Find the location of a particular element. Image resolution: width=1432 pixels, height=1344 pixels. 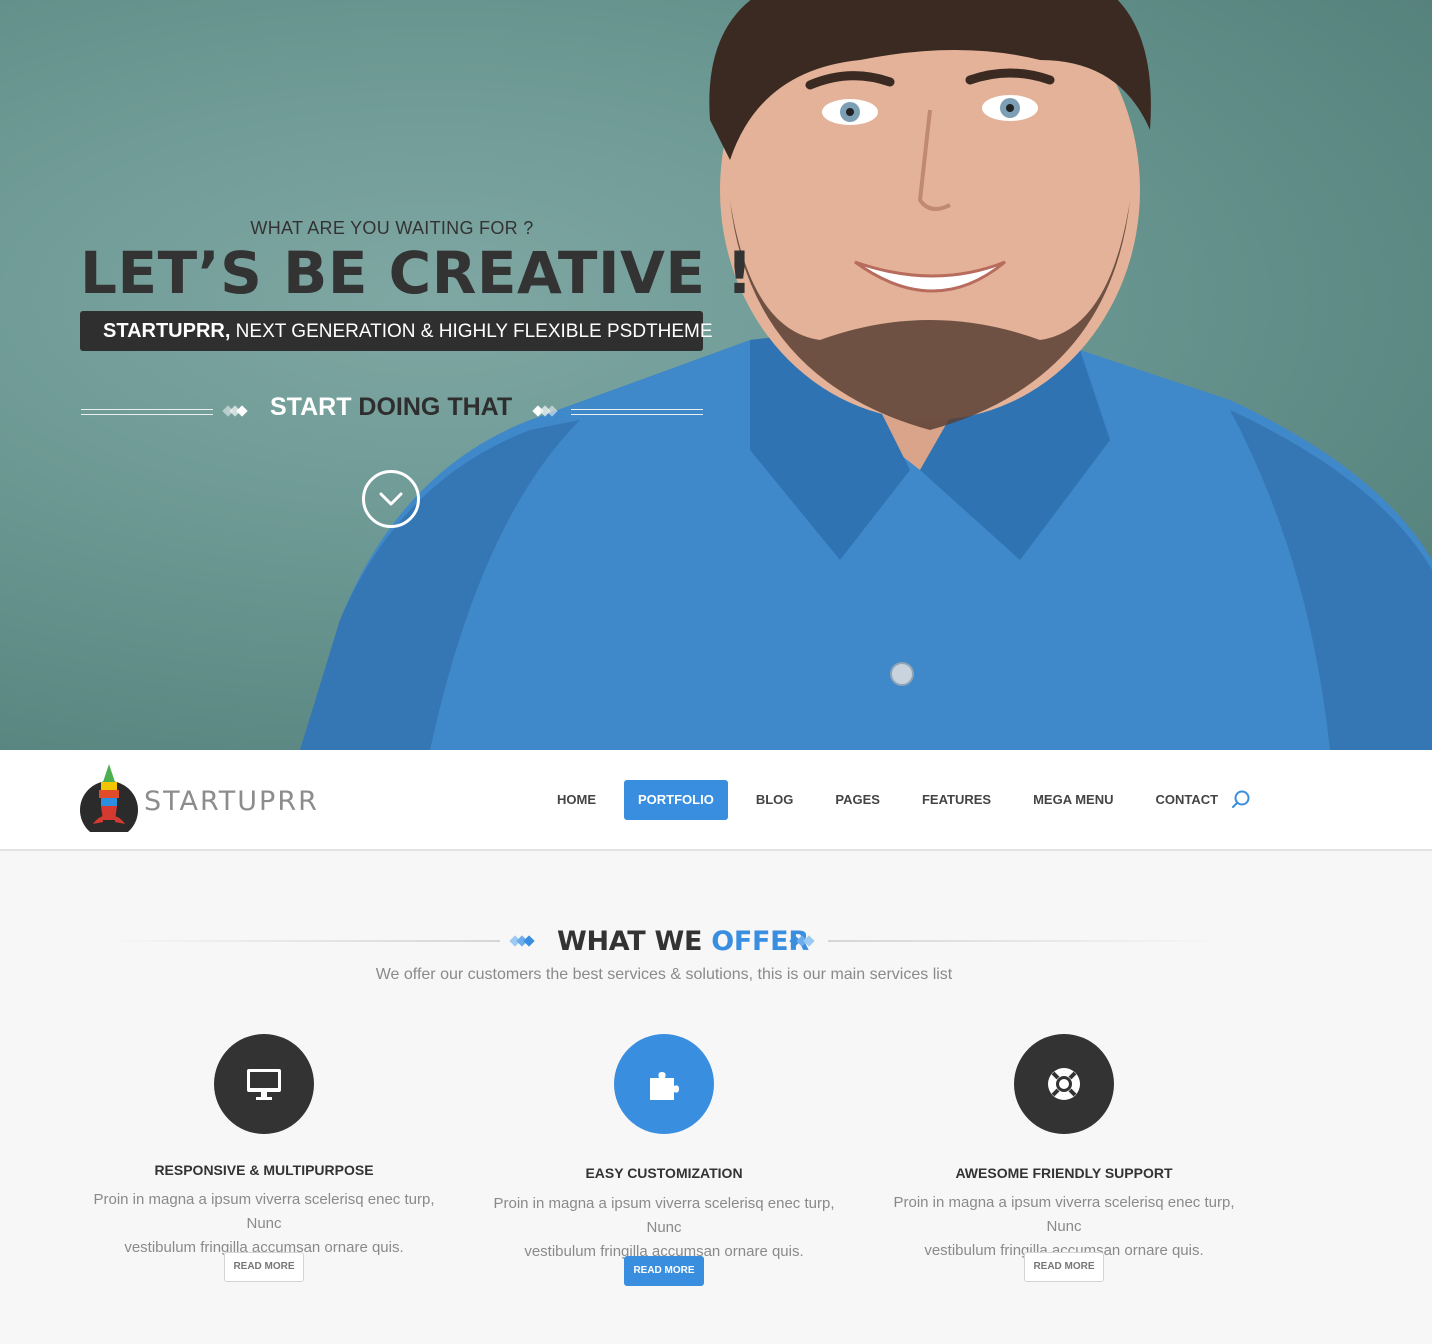

hero-cta-row: START DOING THAT is located at coordinates (392, 411).